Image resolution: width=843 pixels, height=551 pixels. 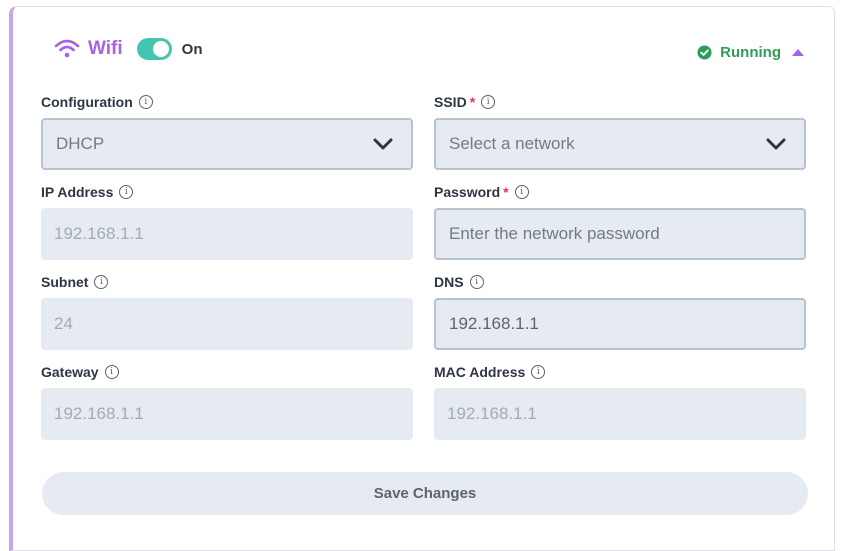 What do you see at coordinates (65, 282) in the screenshot?
I see `subnet-label-text: Subnet` at bounding box center [65, 282].